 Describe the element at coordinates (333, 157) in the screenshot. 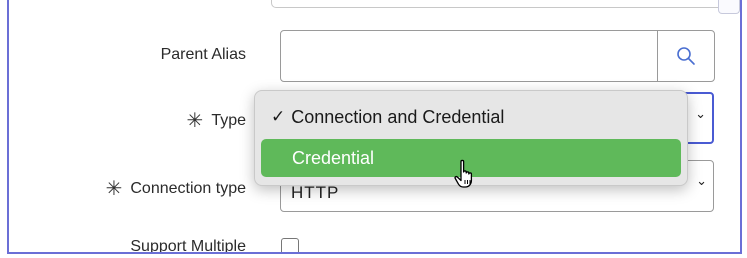

I see `option-label: Credential` at that location.